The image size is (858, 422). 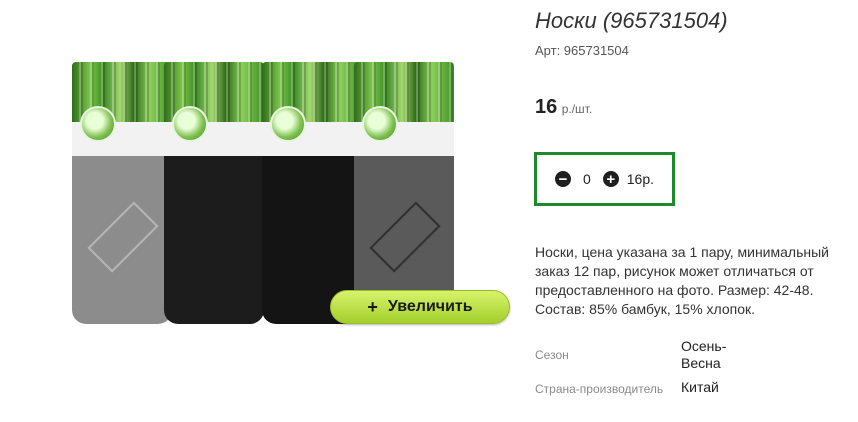 I want to click on zoom-button: + Увеличить, so click(x=420, y=307).